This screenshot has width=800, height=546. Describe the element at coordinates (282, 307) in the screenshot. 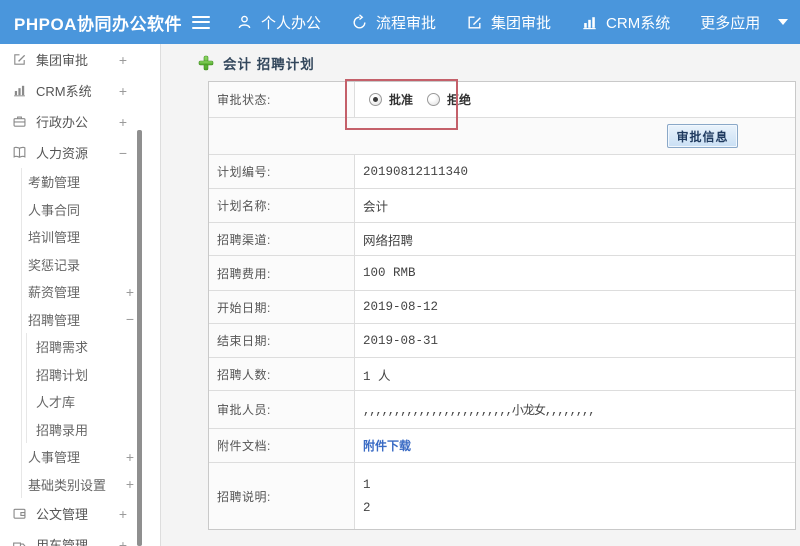

I see `field-label: 开始日期:` at that location.